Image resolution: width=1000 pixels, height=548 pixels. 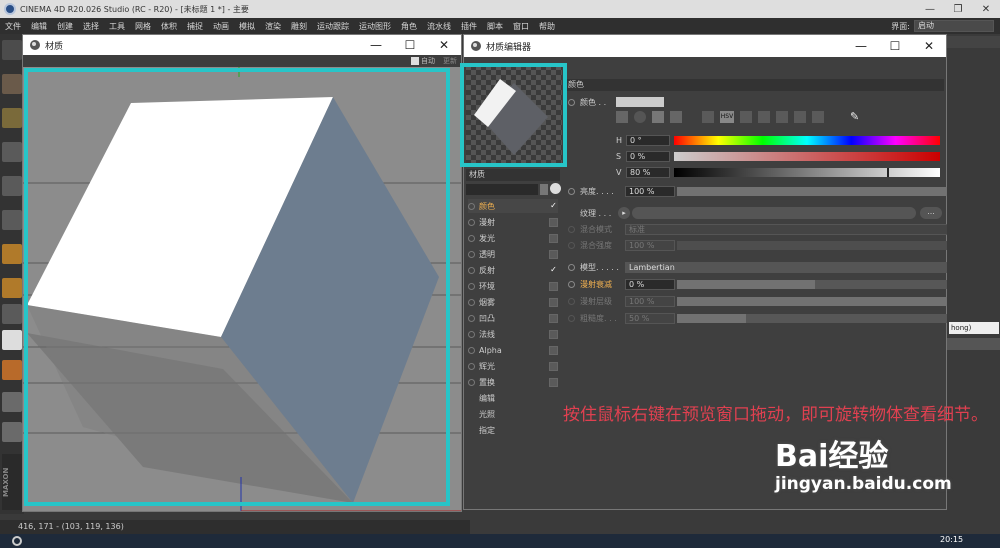 I want to click on texture-mode-icon, so click(x=12, y=118).